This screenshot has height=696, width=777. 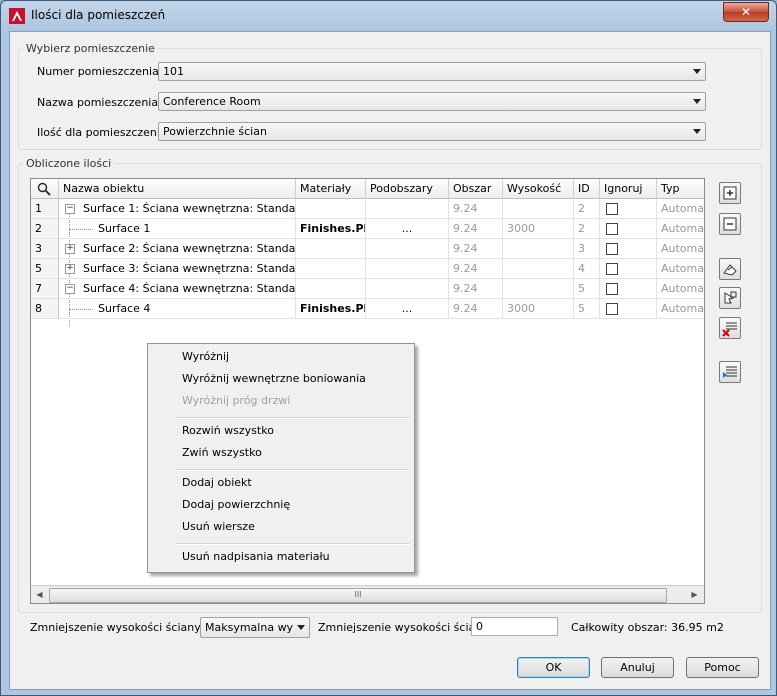 I want to click on highlight-button, so click(x=730, y=269).